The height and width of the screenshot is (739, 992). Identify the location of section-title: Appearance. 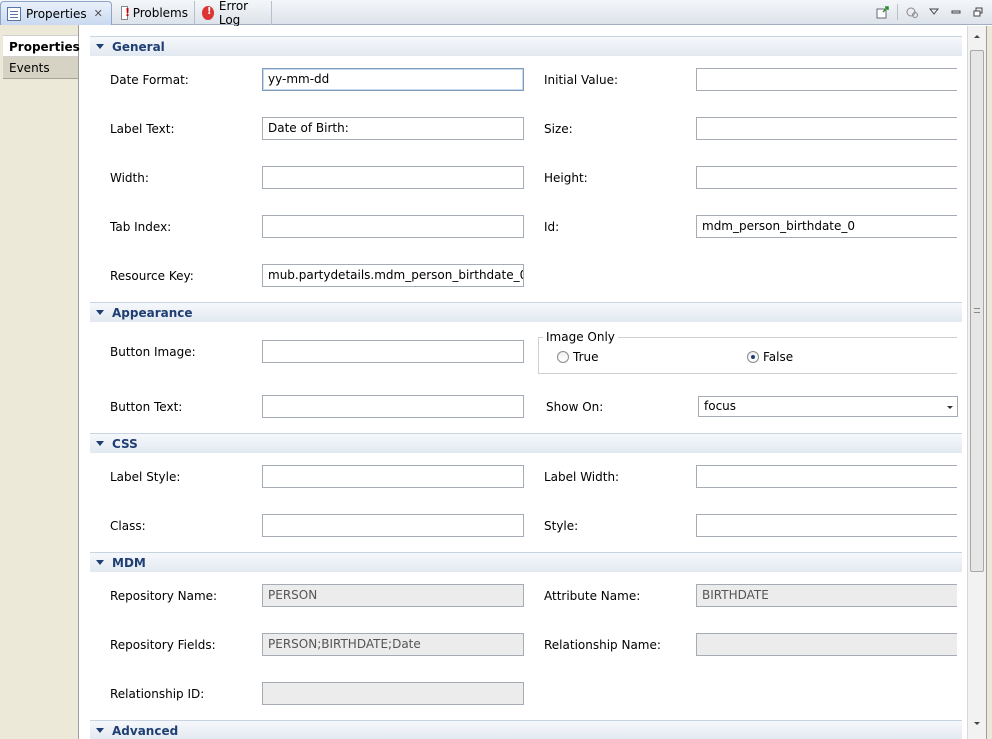
(152, 312).